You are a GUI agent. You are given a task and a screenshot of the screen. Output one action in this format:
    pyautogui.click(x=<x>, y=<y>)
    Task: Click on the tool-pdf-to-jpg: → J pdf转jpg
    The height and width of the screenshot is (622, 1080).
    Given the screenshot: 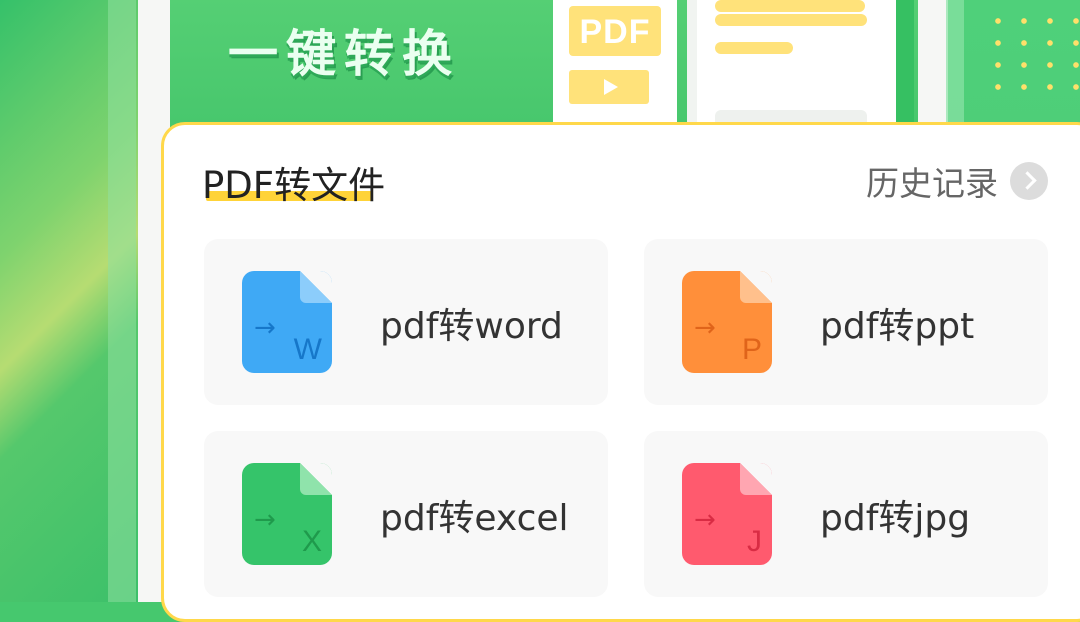 What is the action you would take?
    pyautogui.click(x=846, y=514)
    